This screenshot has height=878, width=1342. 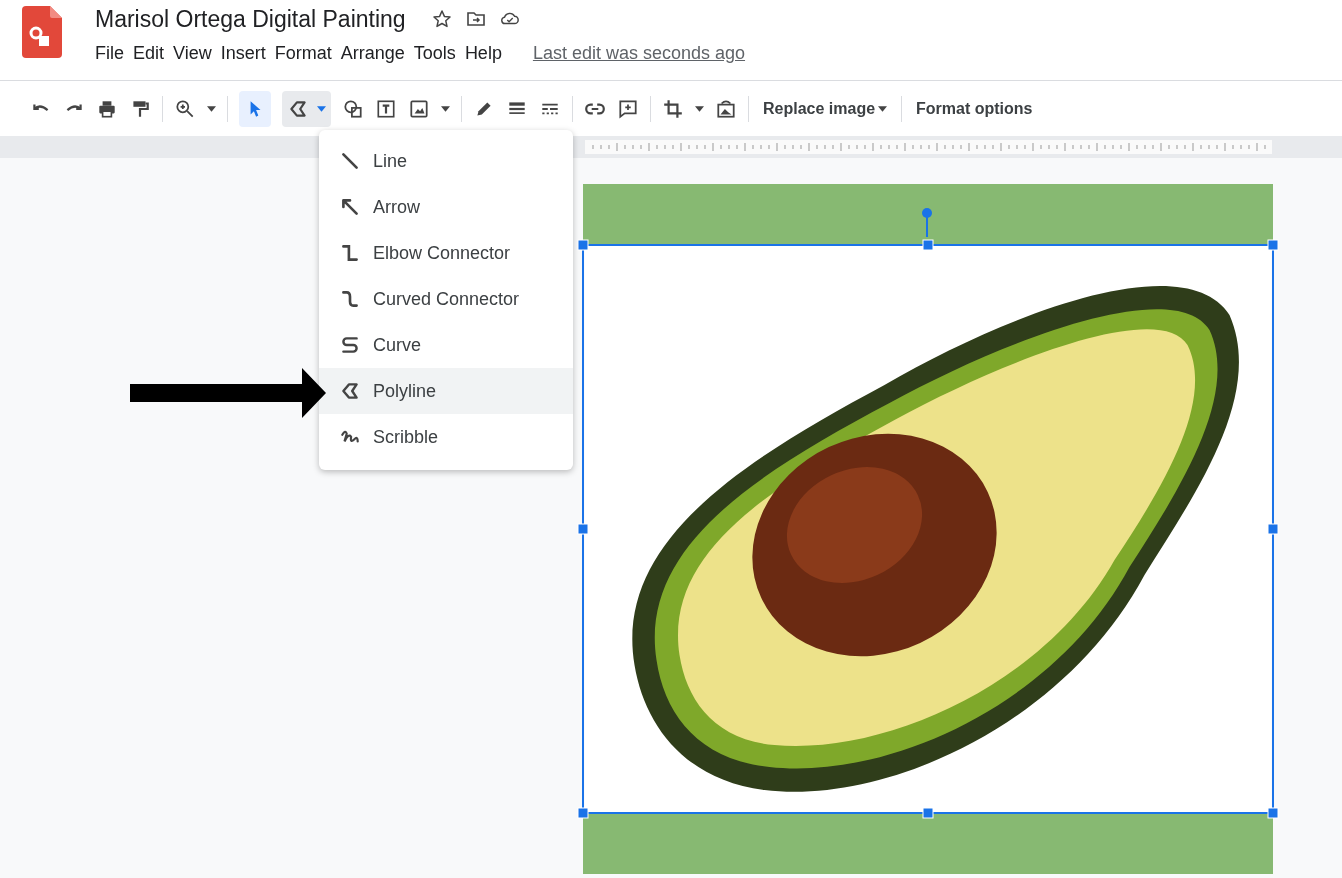 What do you see at coordinates (446, 345) in the screenshot?
I see `menu-option: Curve` at bounding box center [446, 345].